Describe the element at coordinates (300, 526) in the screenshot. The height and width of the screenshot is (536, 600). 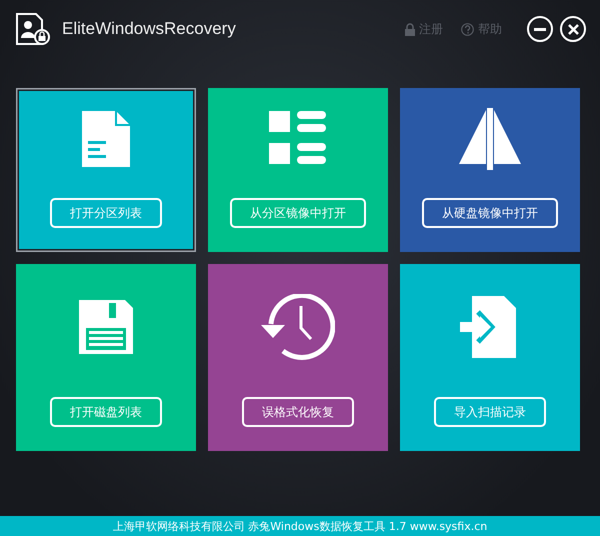
I see `status-bar: 上海甲软网络科技有限公司 赤兔Windows数据恢复工具 1.7 www.sysfix.cn` at that location.